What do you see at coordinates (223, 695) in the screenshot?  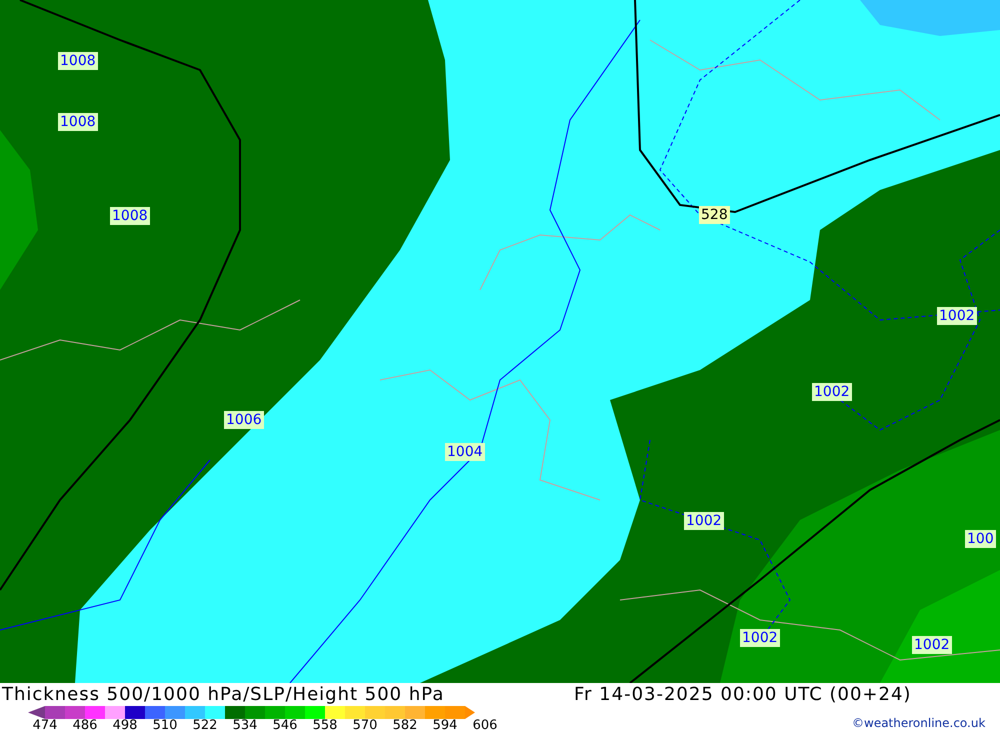 I see `map-title: Thickness 500/1000 hPa/SLP/Height 500 hPa` at bounding box center [223, 695].